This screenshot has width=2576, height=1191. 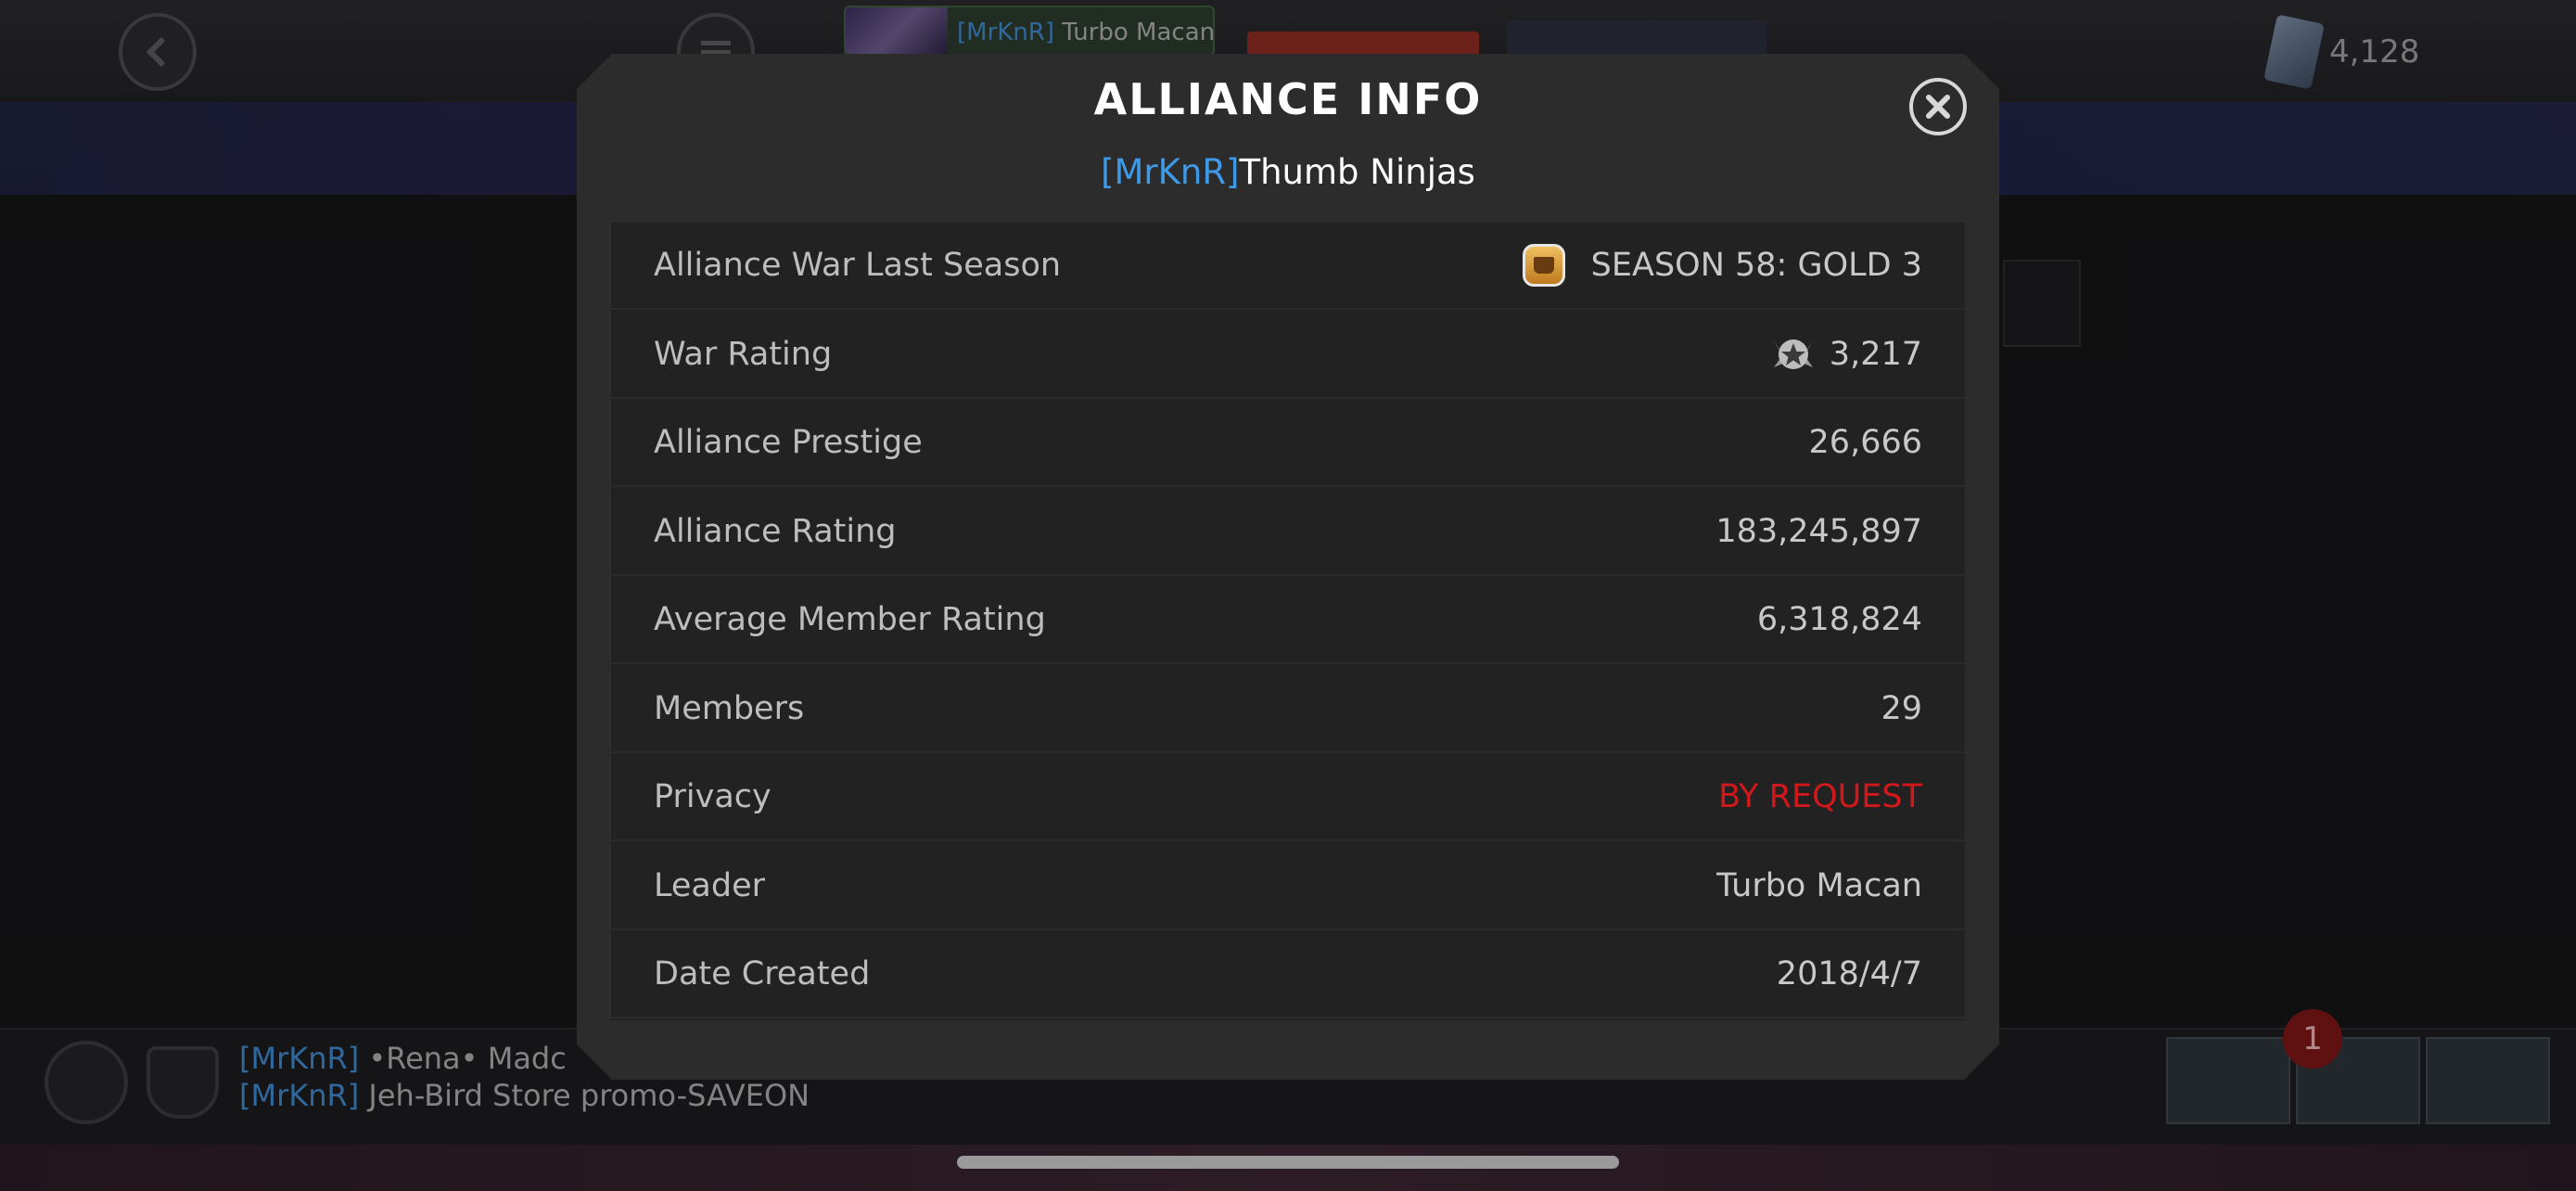 I want to click on info-row-date-created: Date Created 2018/4/7, so click(x=1288, y=974).